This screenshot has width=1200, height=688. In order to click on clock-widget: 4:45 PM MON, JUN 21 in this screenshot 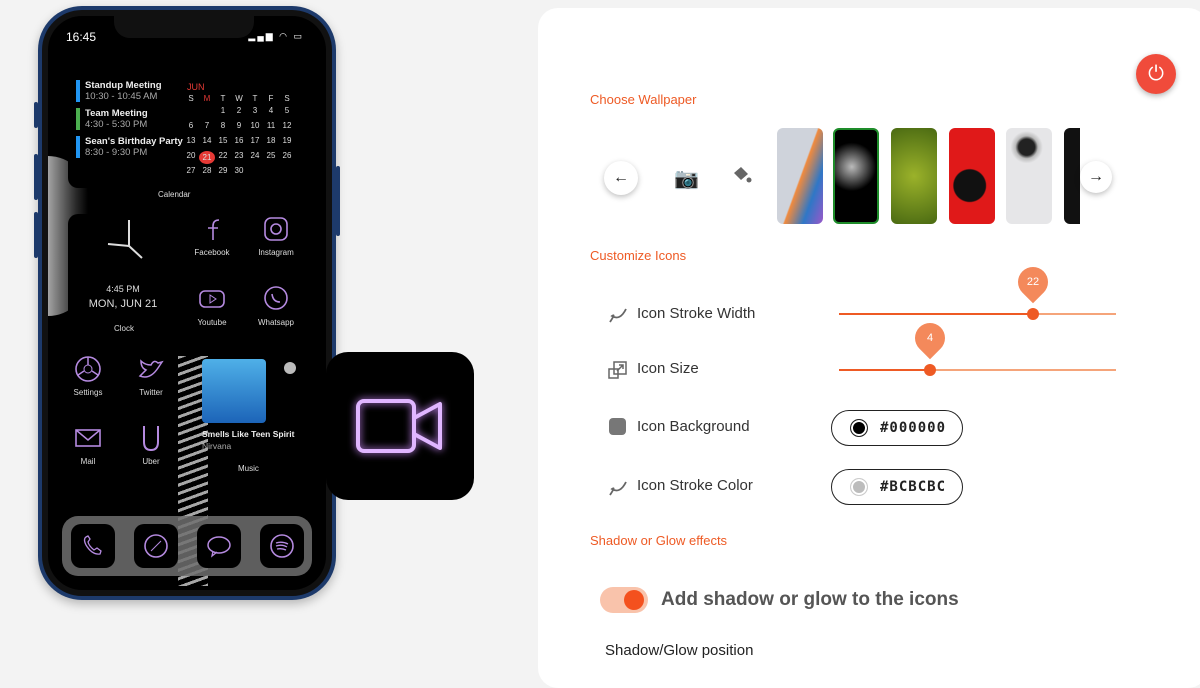, I will do `click(123, 269)`.